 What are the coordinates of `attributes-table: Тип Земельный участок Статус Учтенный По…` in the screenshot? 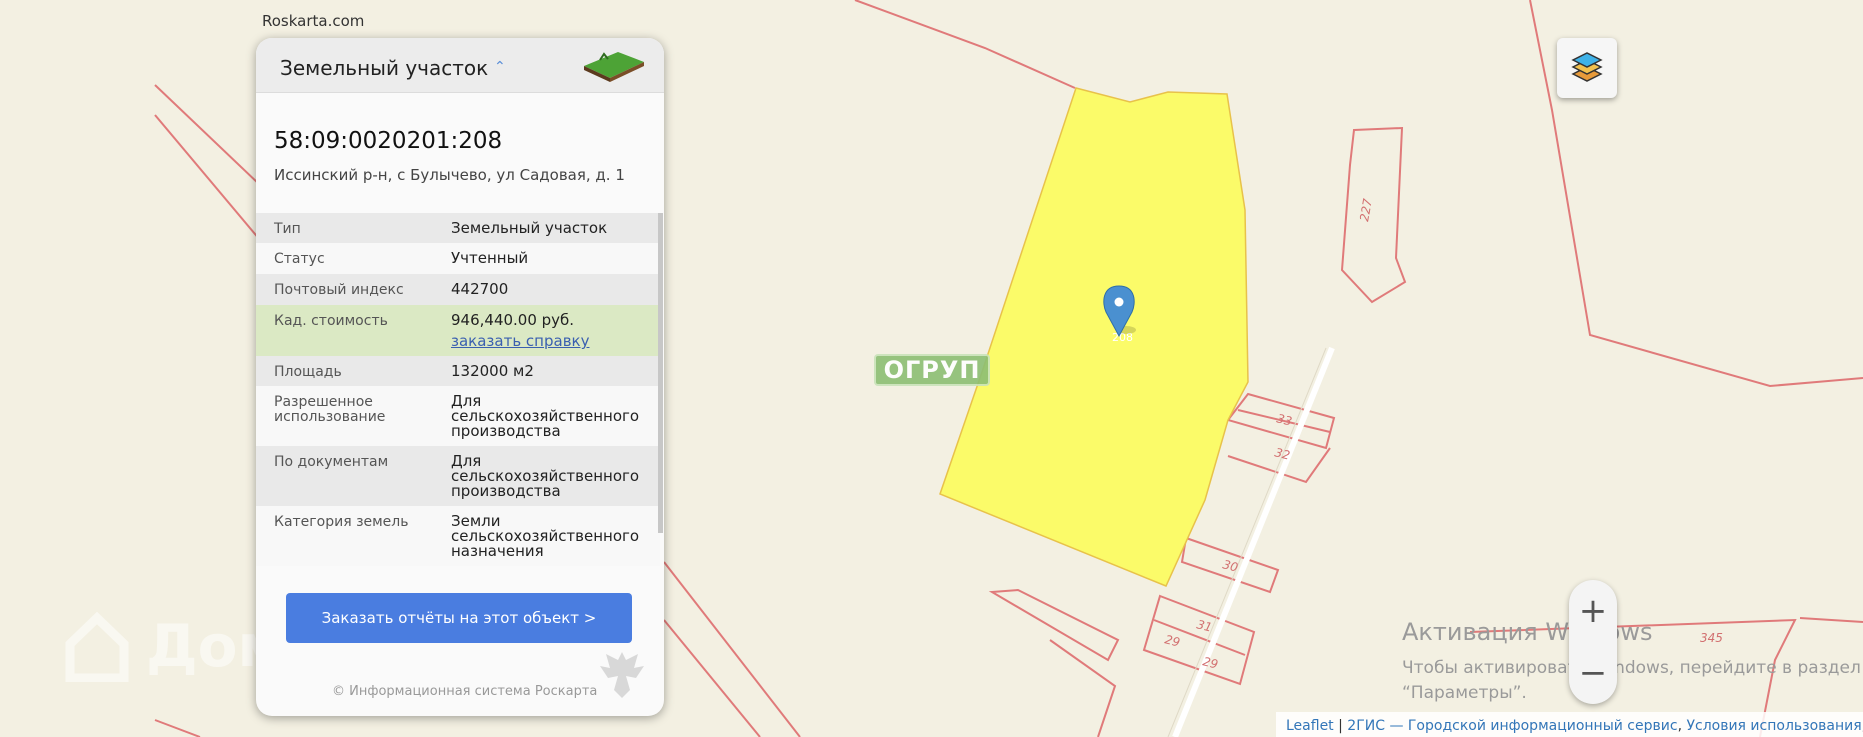 It's located at (458, 389).